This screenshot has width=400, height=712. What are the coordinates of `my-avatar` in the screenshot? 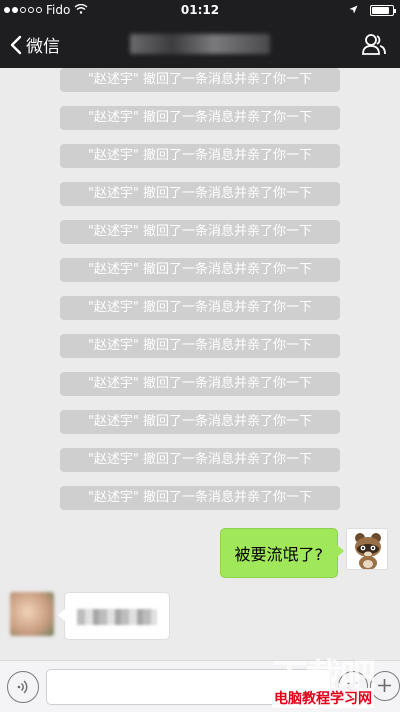 It's located at (367, 549).